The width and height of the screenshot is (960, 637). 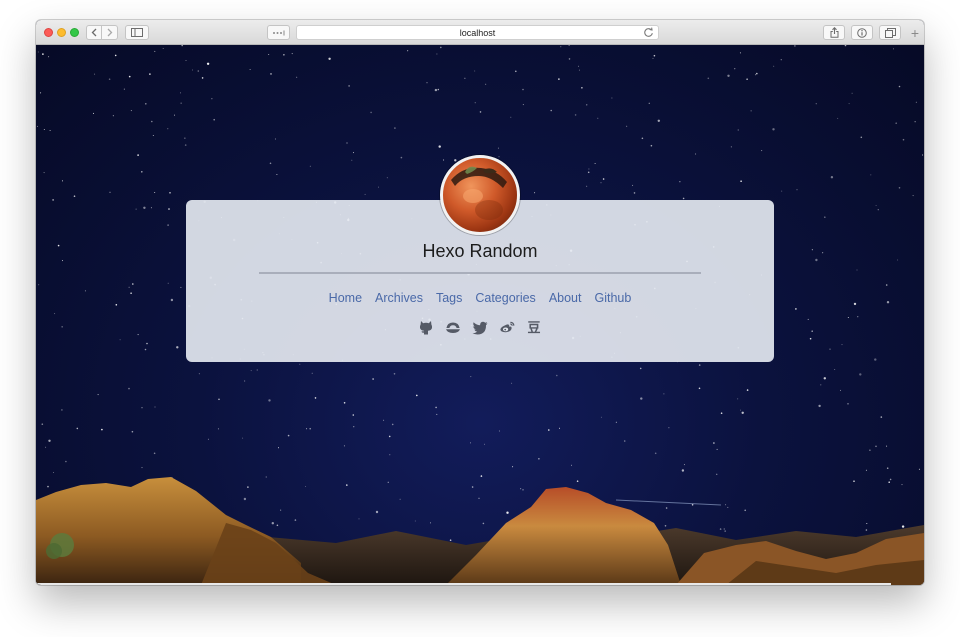 I want to click on forward-button, so click(x=110, y=32).